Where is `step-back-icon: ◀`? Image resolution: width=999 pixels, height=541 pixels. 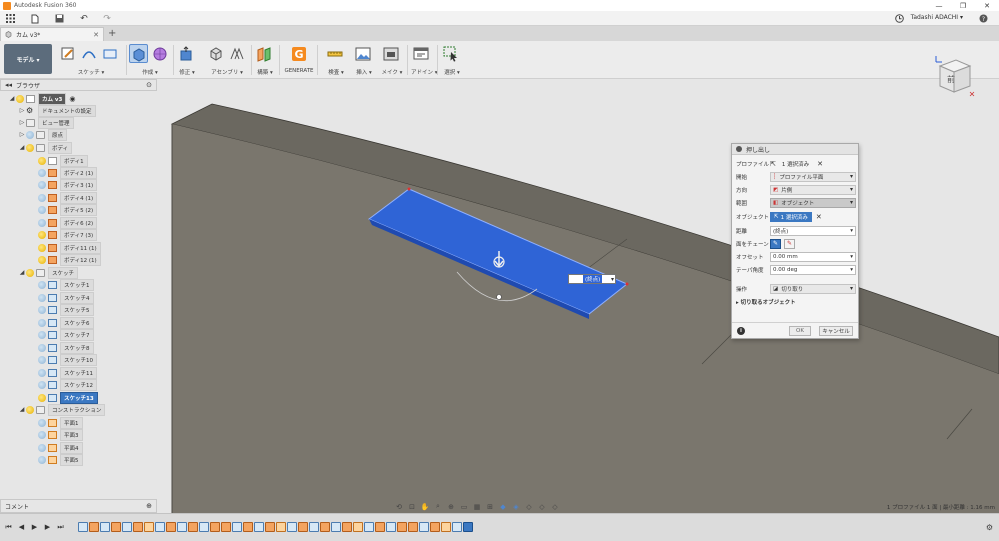 step-back-icon: ◀ is located at coordinates (21, 527).